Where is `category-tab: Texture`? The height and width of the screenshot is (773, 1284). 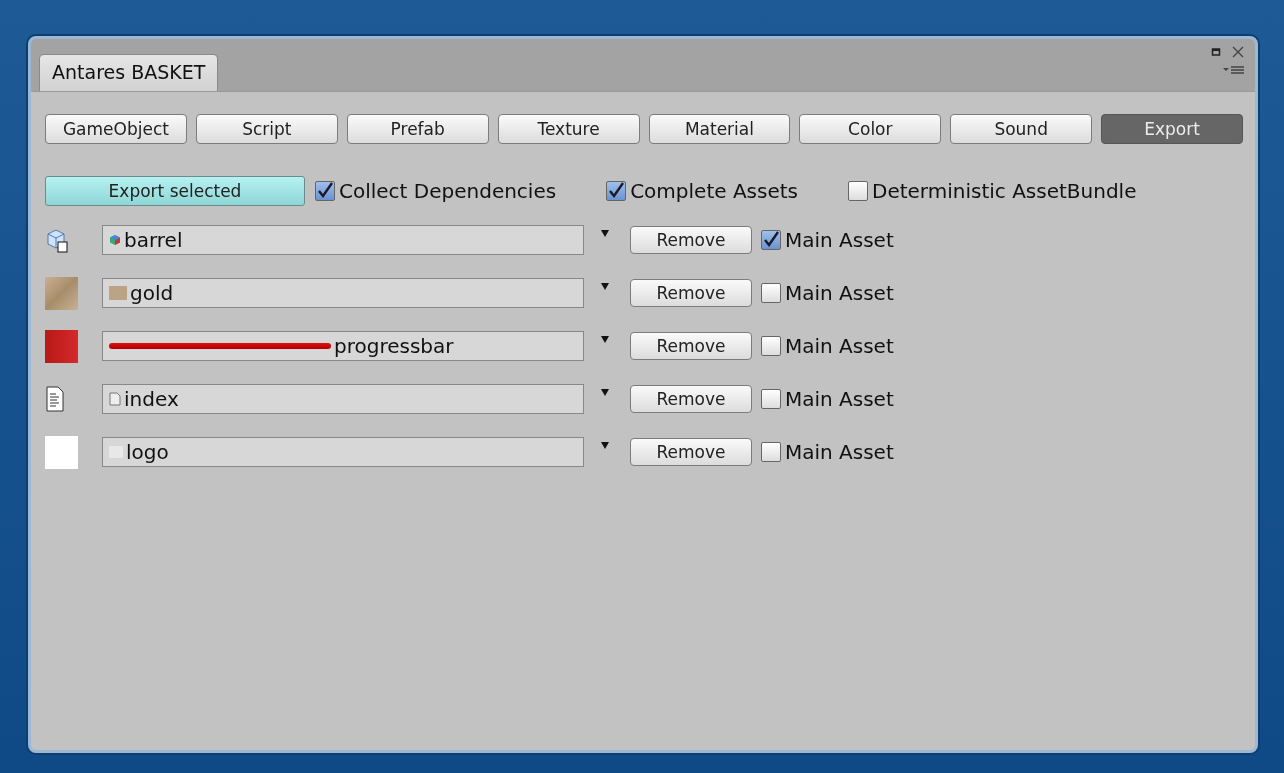 category-tab: Texture is located at coordinates (568, 129).